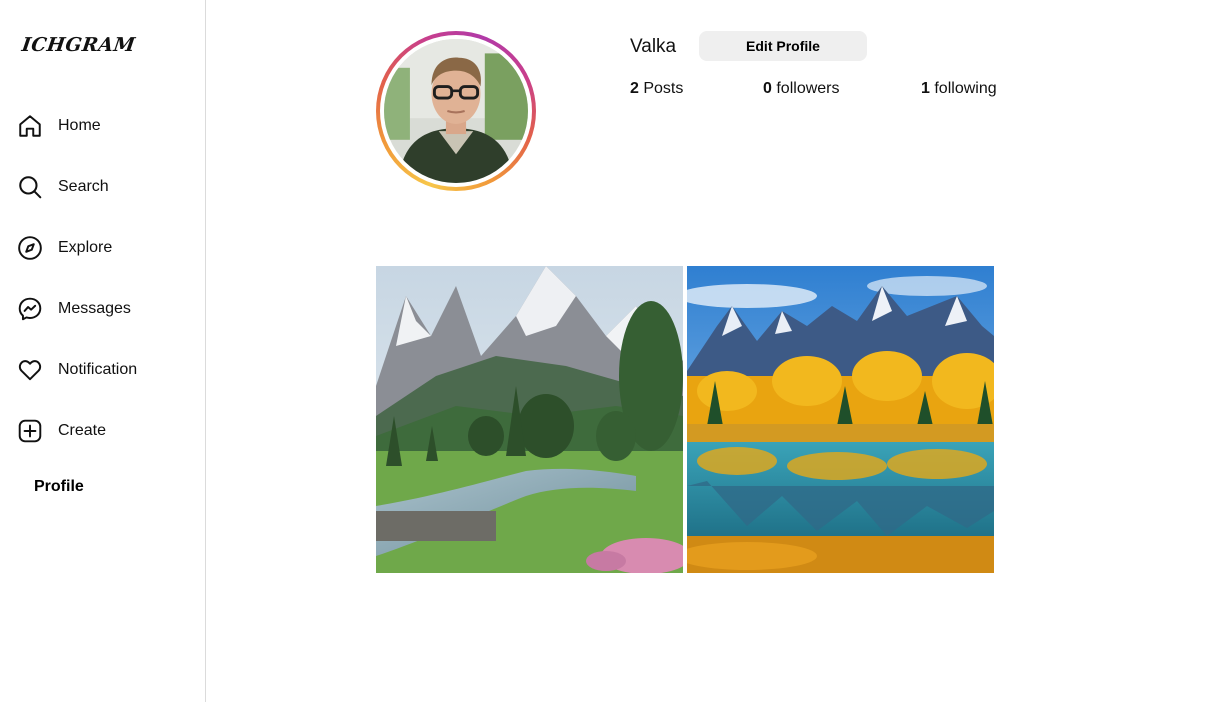  I want to click on following-count: 1, so click(925, 88).